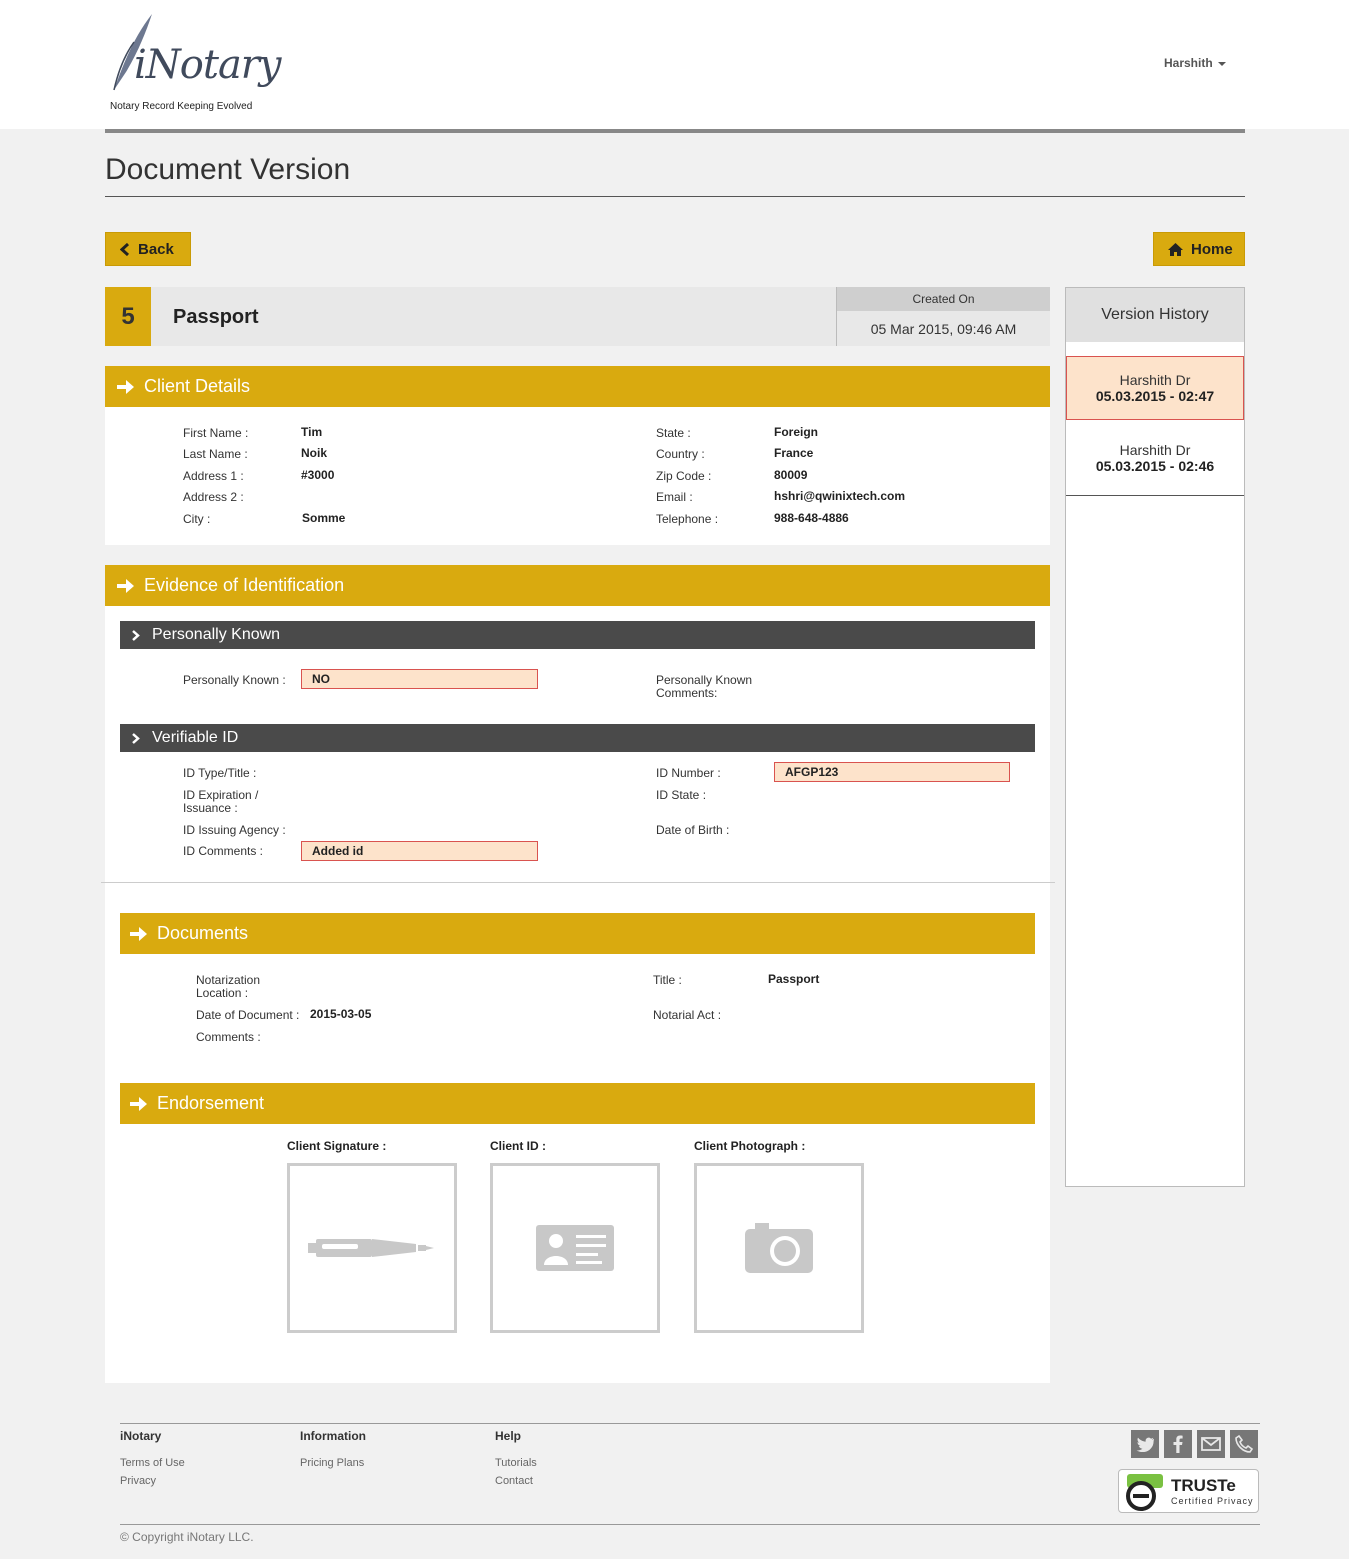 The height and width of the screenshot is (1559, 1349). What do you see at coordinates (215, 454) in the screenshot?
I see `last-name-label: Last Name :` at bounding box center [215, 454].